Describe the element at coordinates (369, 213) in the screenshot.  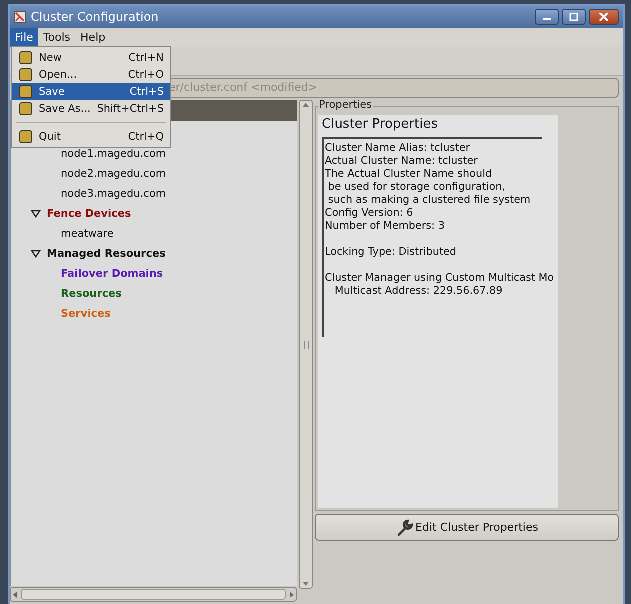
I see `property-line: Config Version: 6` at that location.